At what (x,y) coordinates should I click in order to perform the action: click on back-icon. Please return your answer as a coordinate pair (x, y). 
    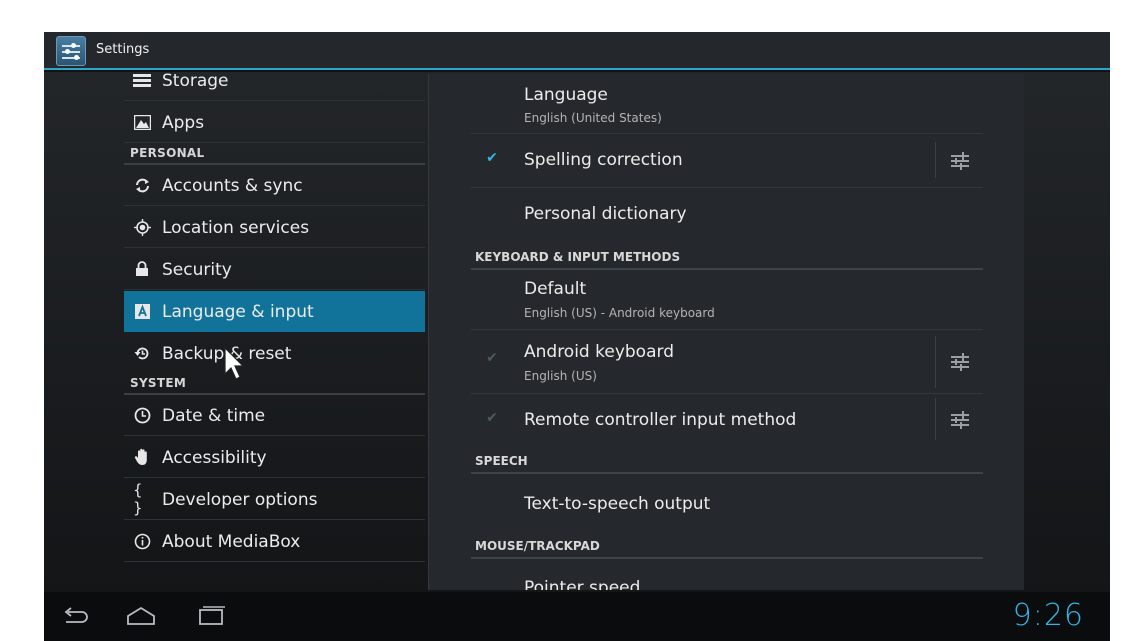
    Looking at the image, I should click on (75, 616).